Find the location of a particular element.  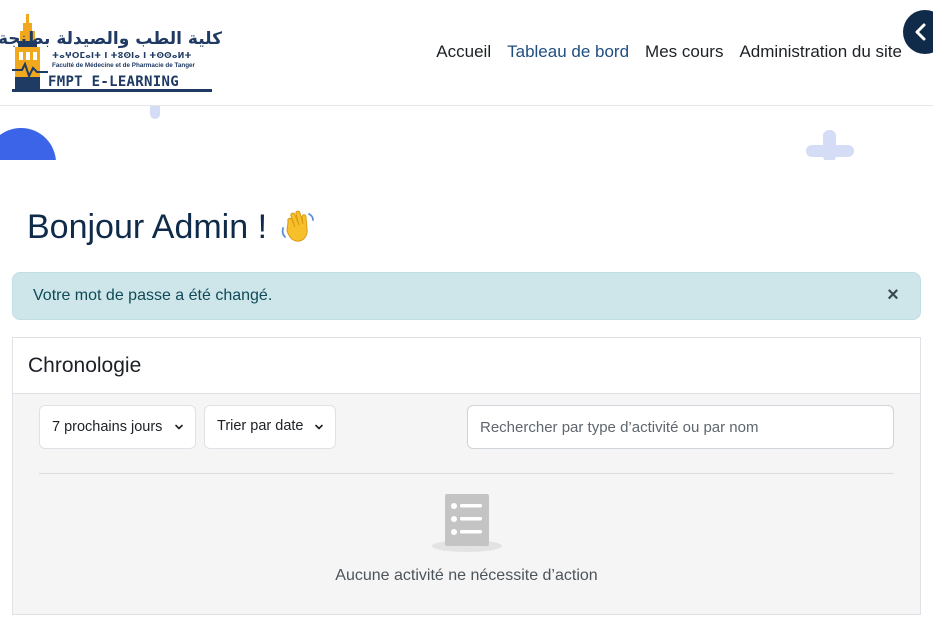

days-filter-dropdown: 7 prochains jours is located at coordinates (117, 427).